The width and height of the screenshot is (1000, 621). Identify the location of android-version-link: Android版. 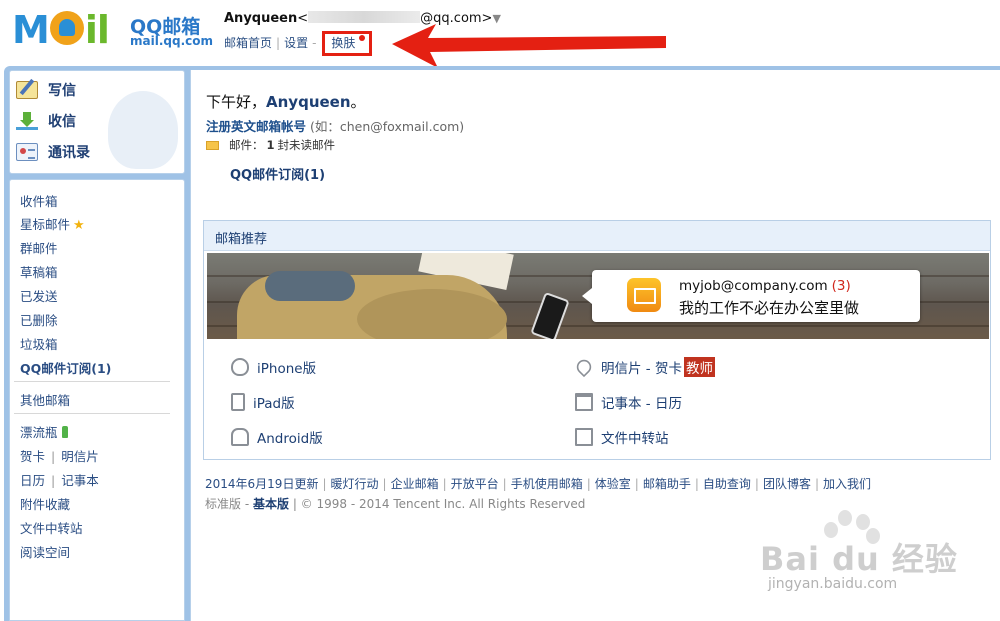
(277, 437).